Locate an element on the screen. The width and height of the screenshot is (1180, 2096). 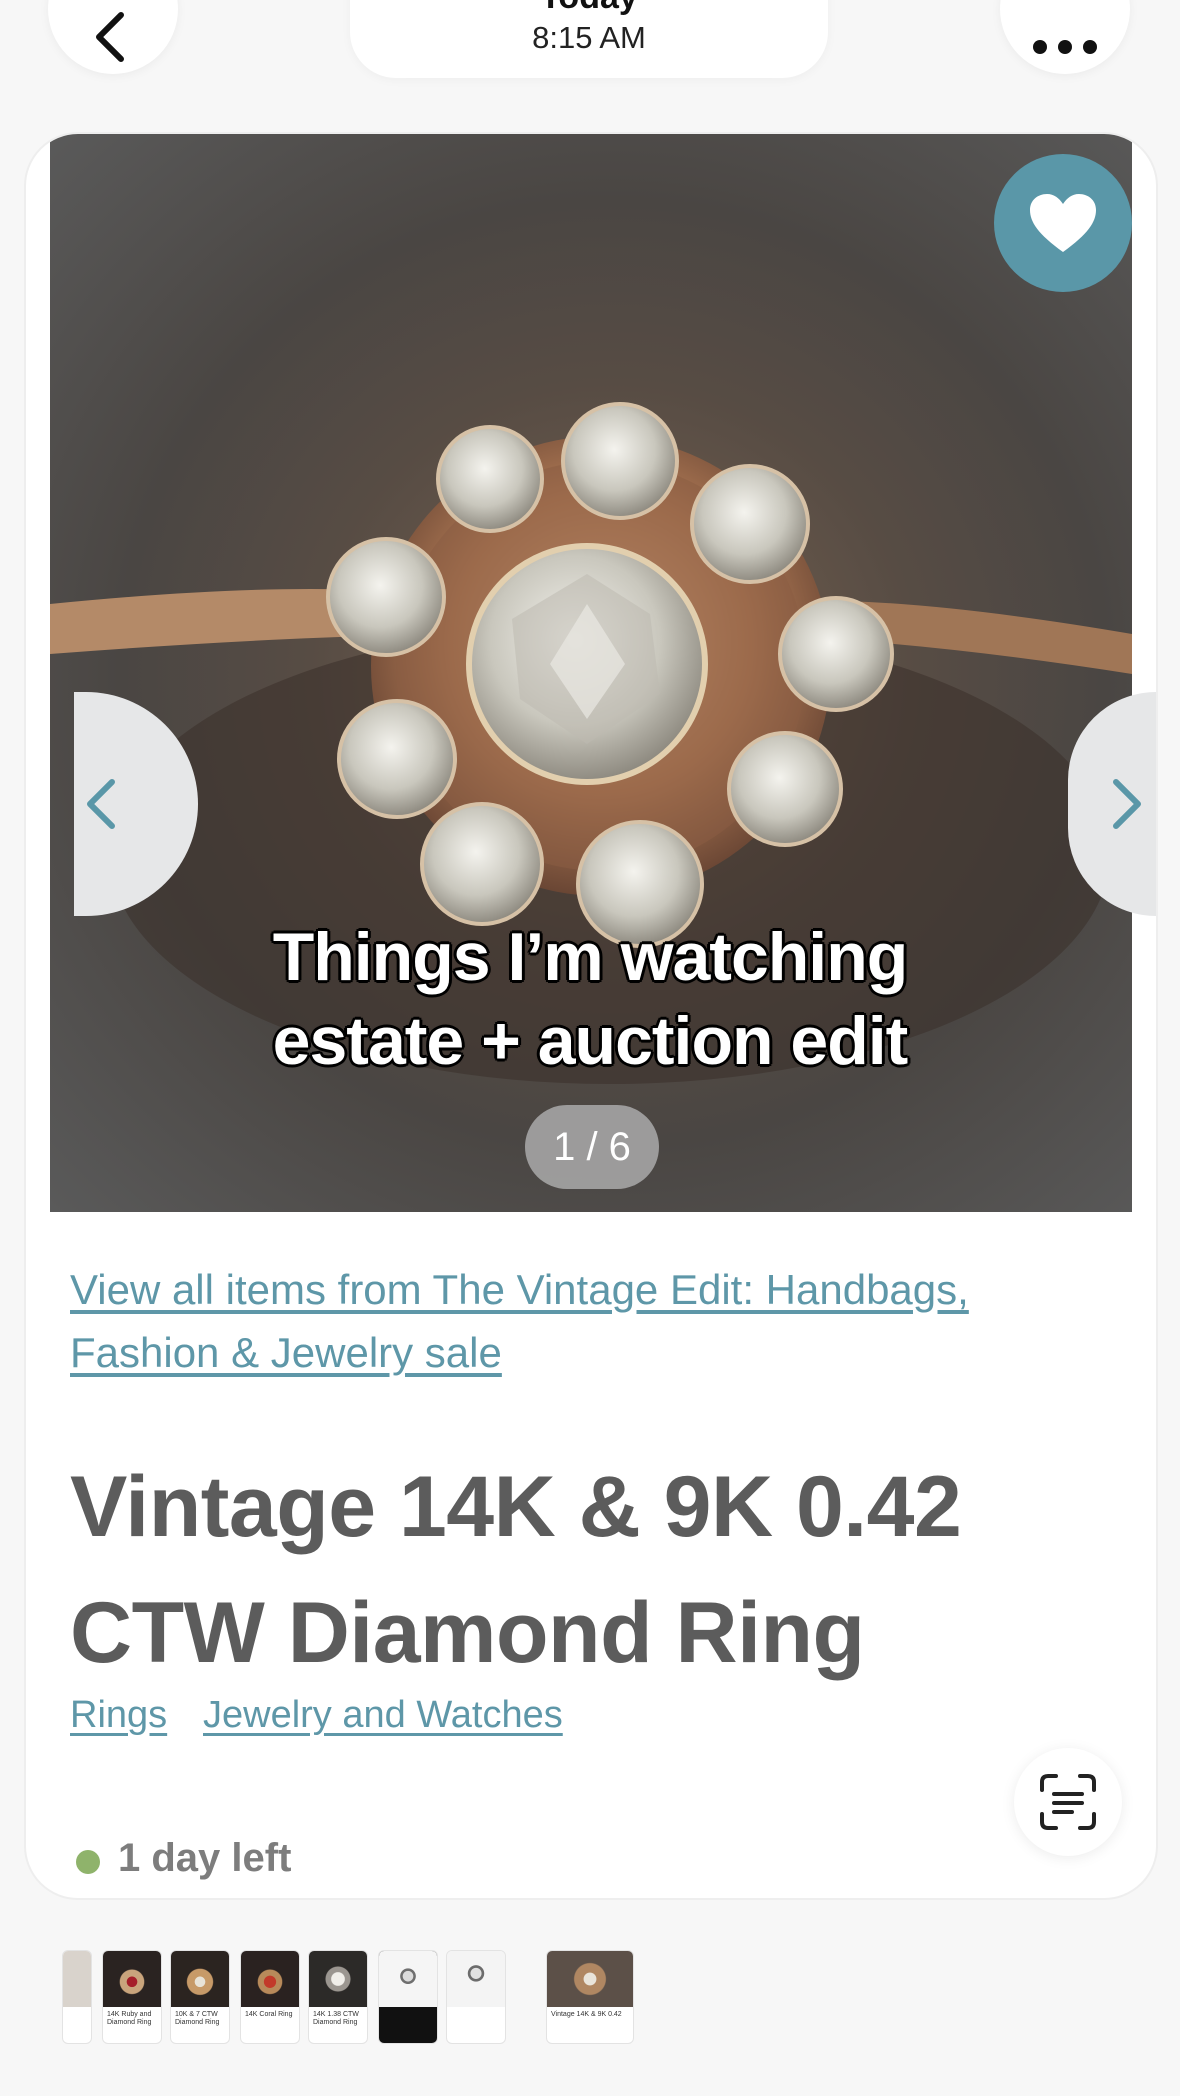
thumbnail: 14K Ruby and Diamond Ring is located at coordinates (132, 1997).